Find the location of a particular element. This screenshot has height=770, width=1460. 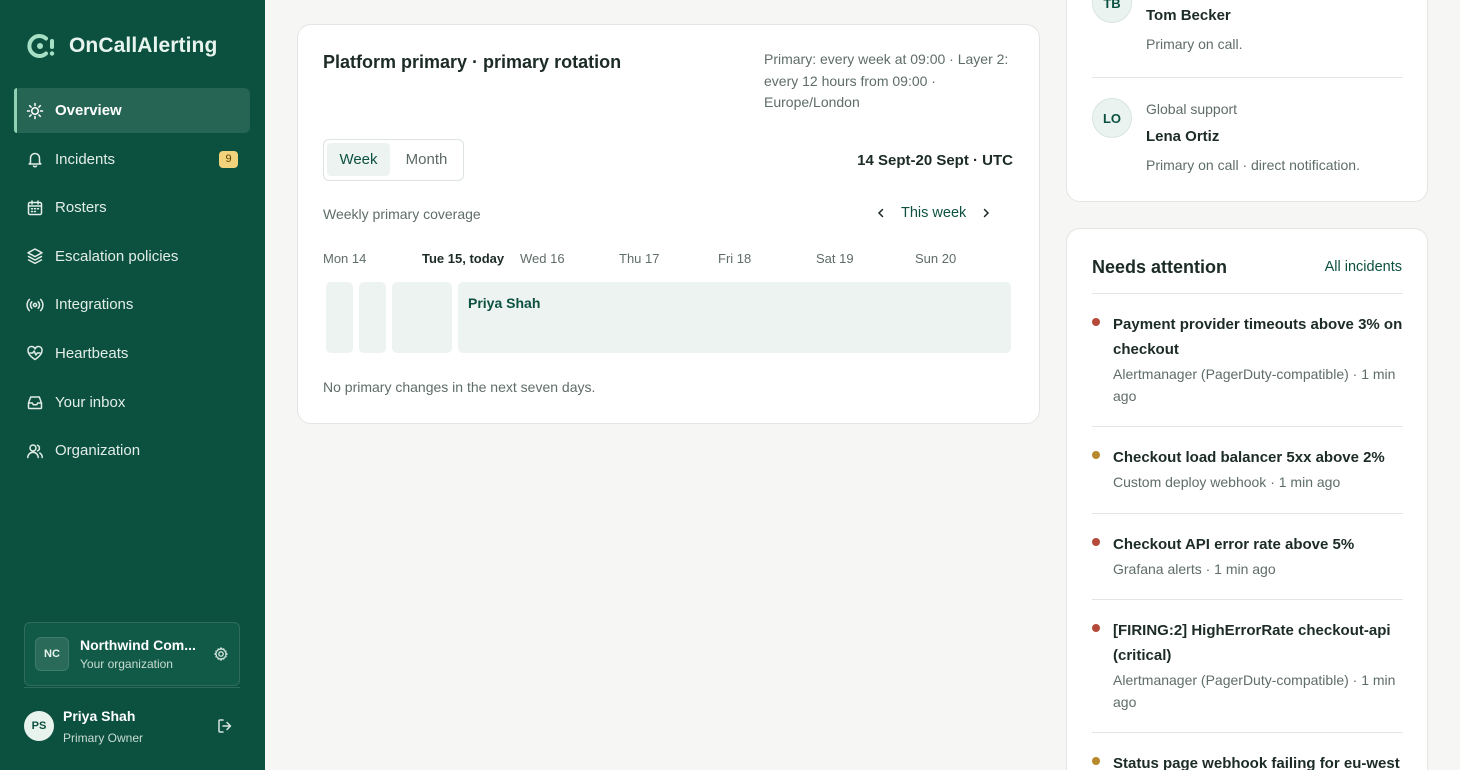

bell-icon is located at coordinates (35, 159).